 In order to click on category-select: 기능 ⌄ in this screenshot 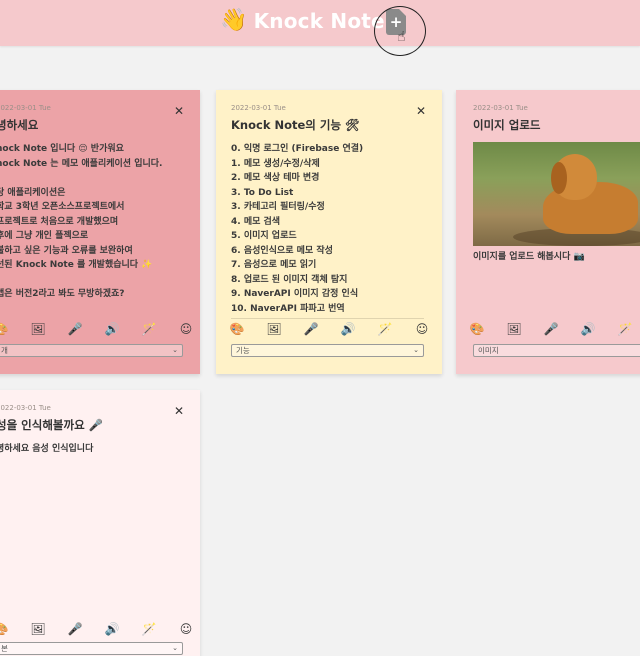, I will do `click(327, 350)`.